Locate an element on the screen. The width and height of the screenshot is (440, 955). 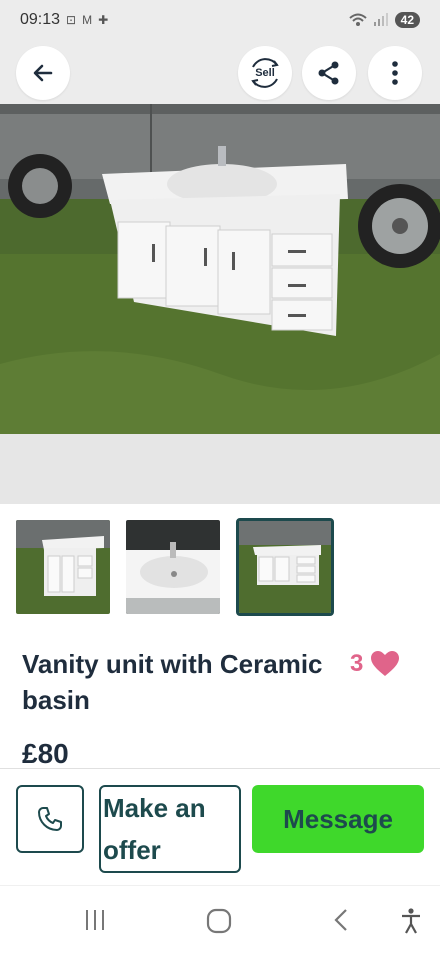
photo-thumbnails is located at coordinates (175, 567).